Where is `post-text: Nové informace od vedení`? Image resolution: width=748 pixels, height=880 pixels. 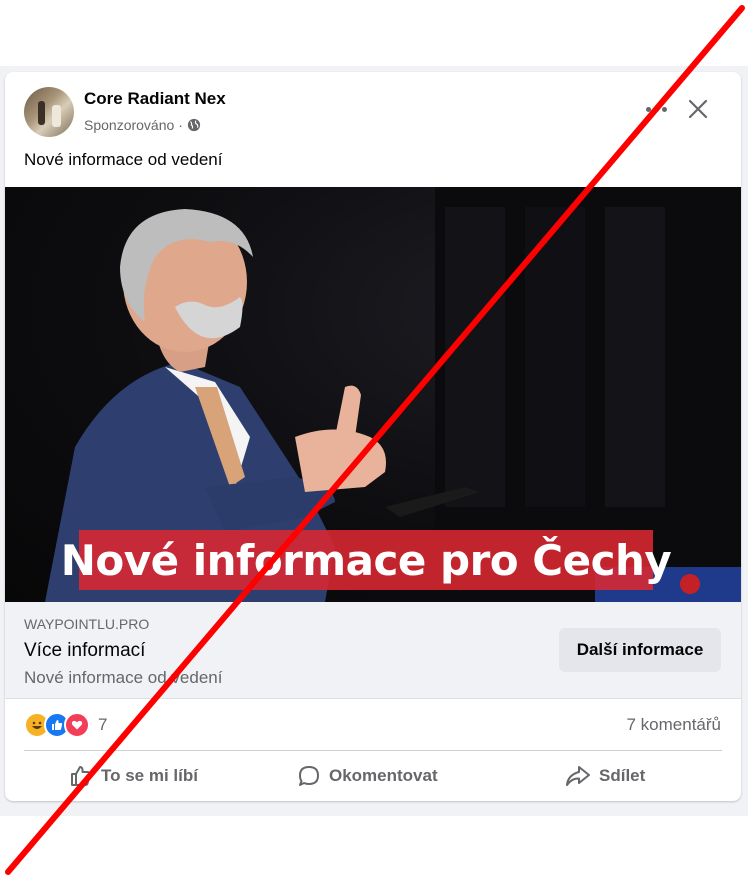 post-text: Nové informace od vedení is located at coordinates (123, 159).